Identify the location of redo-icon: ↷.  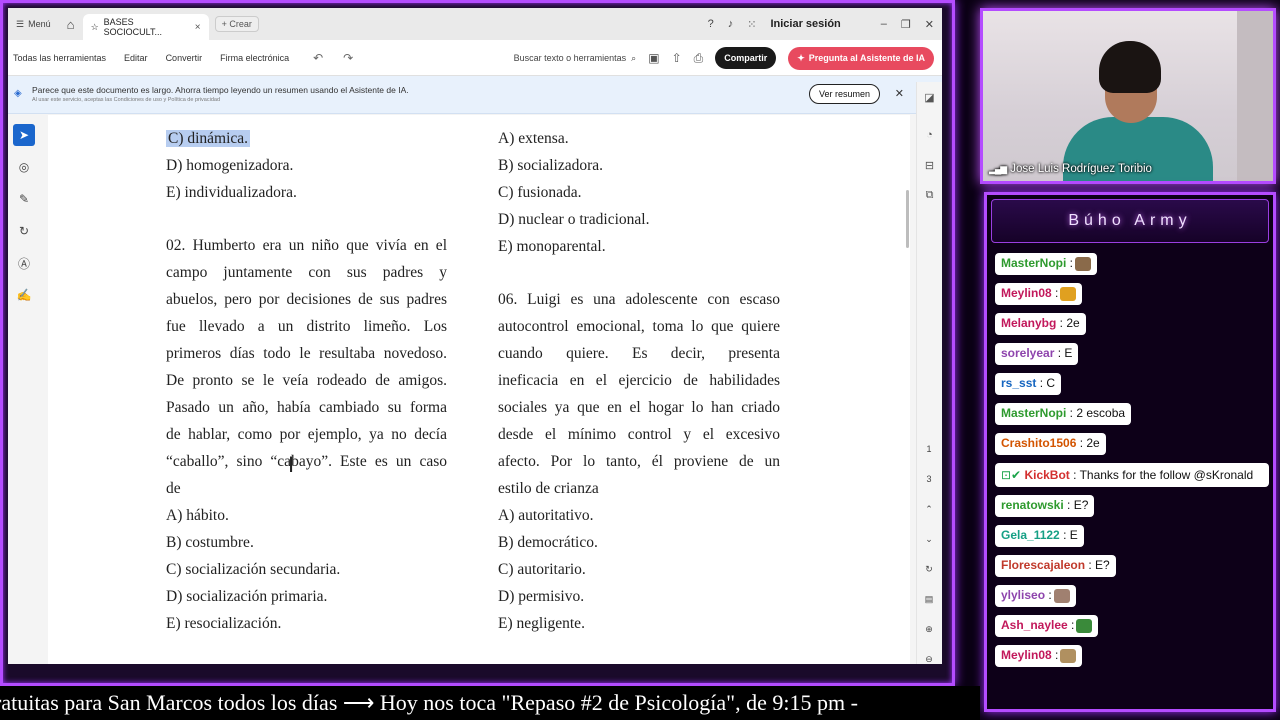
(348, 58).